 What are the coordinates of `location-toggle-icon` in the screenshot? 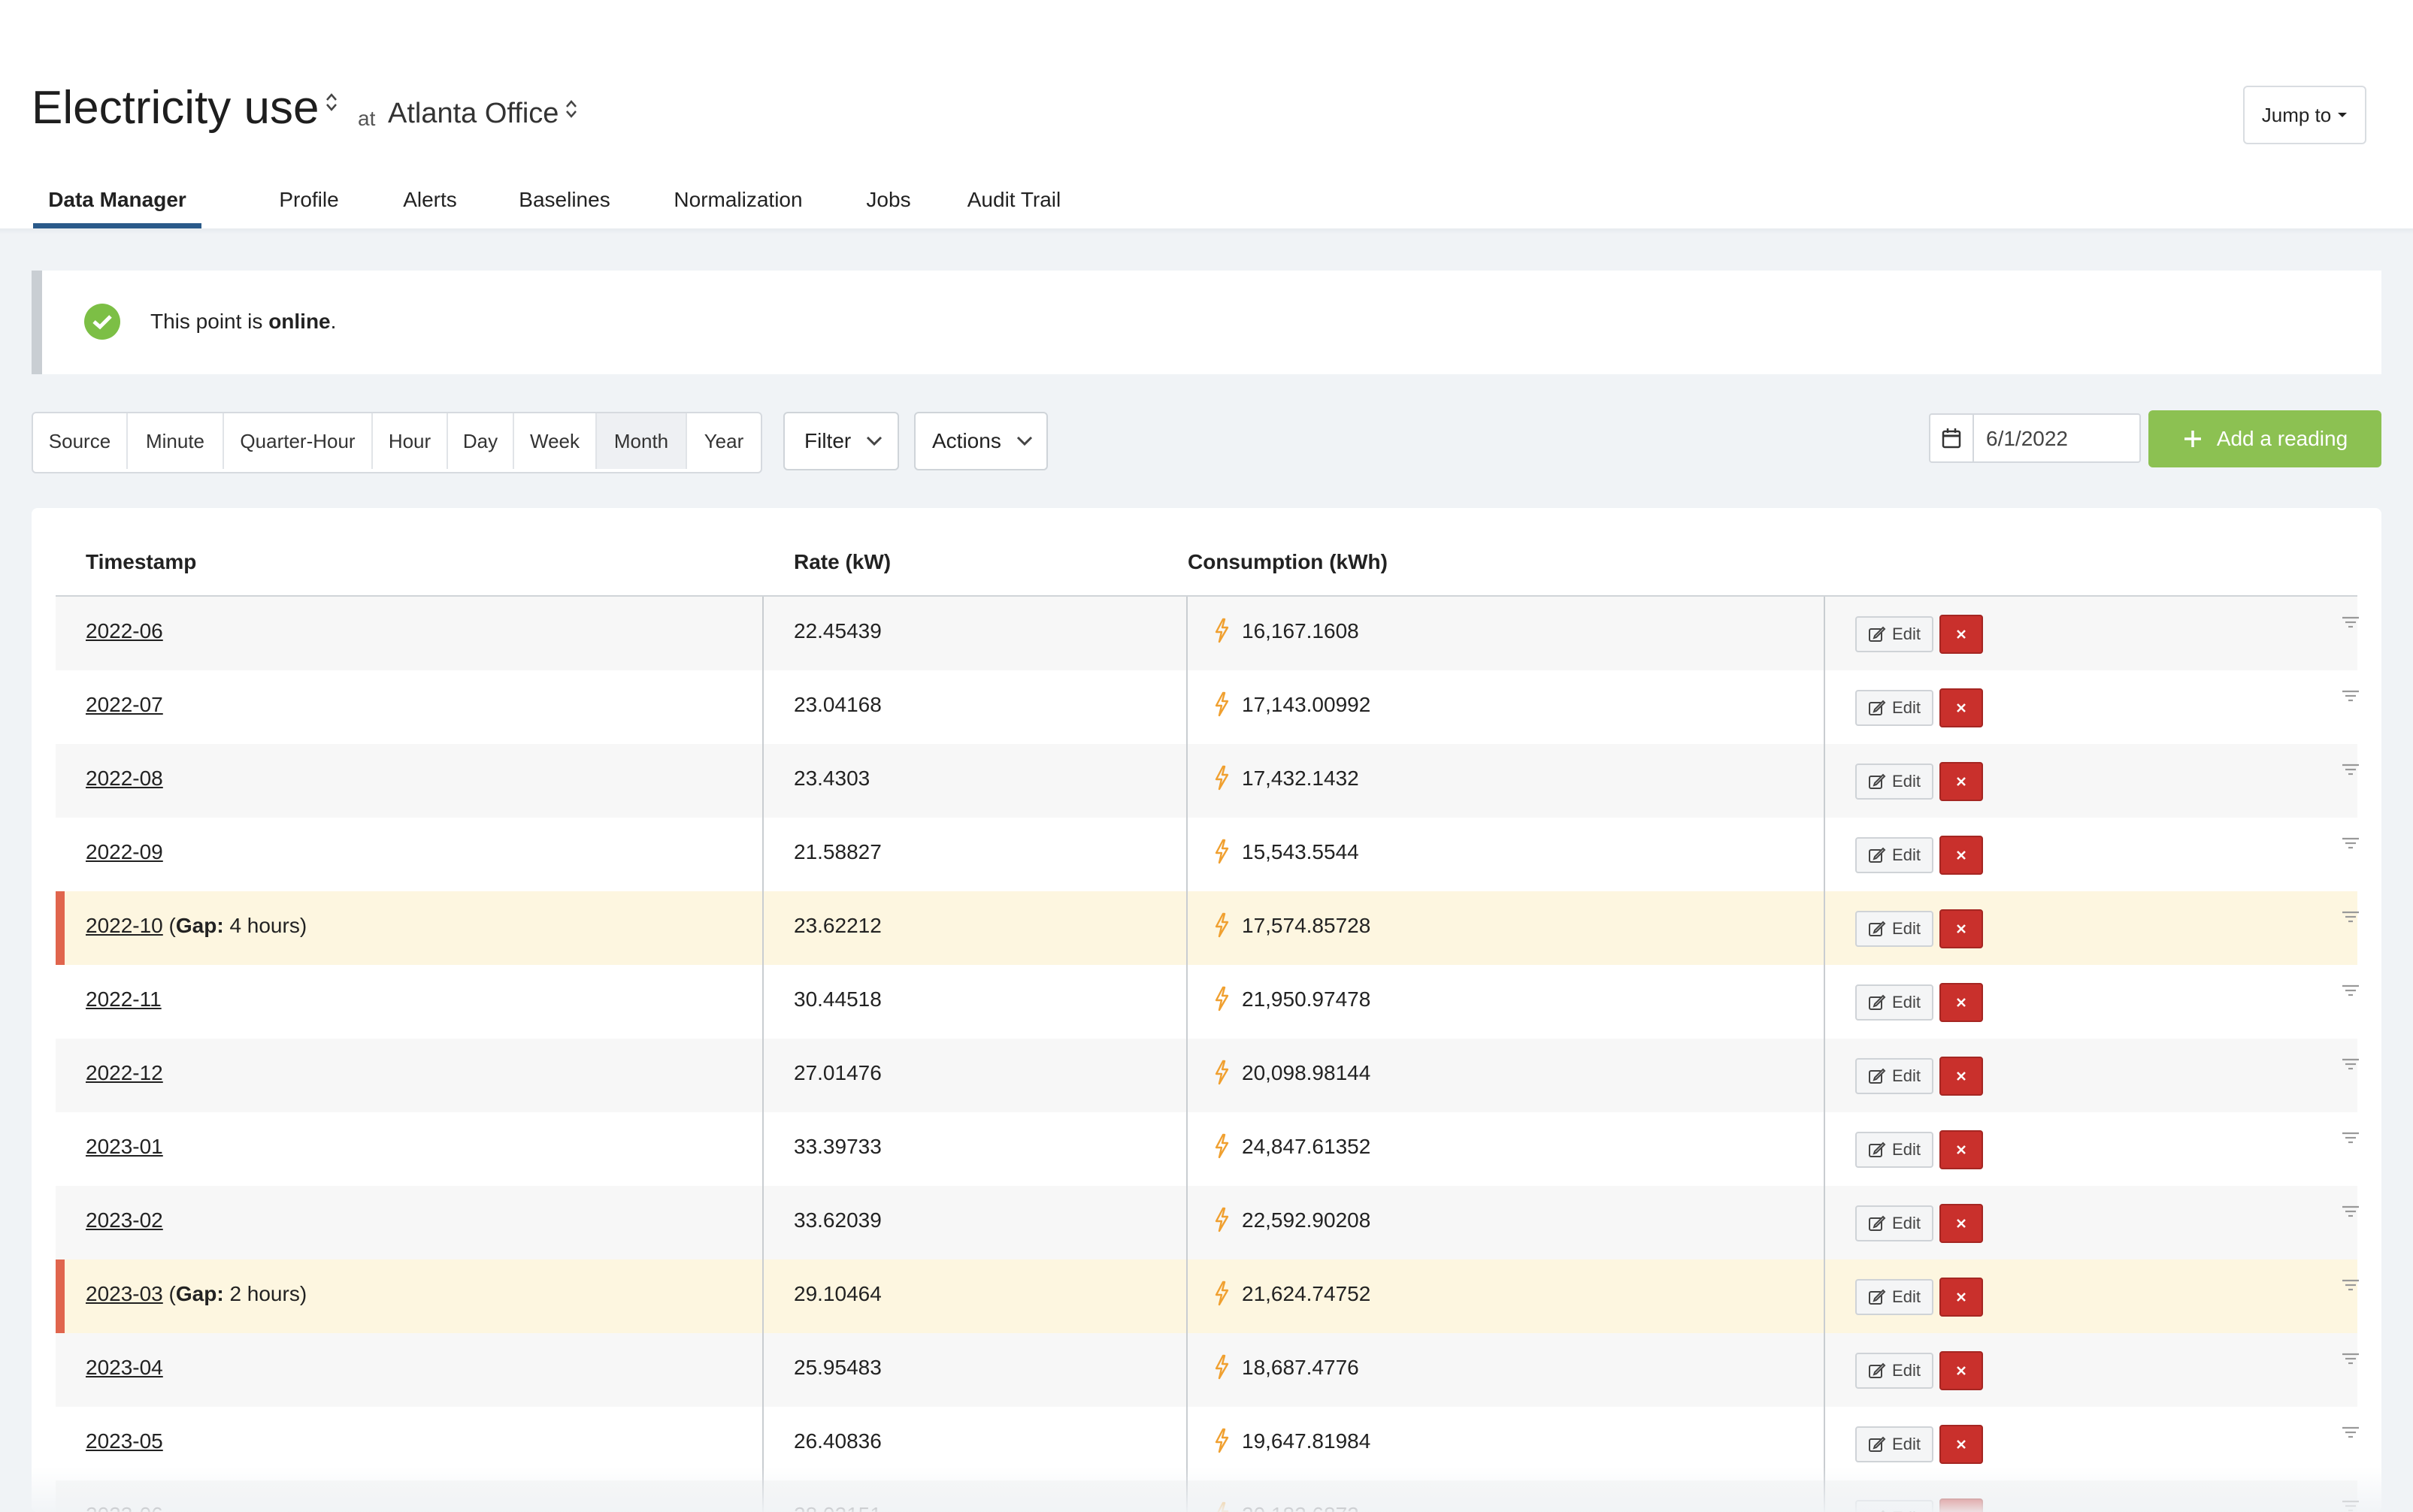 It's located at (571, 109).